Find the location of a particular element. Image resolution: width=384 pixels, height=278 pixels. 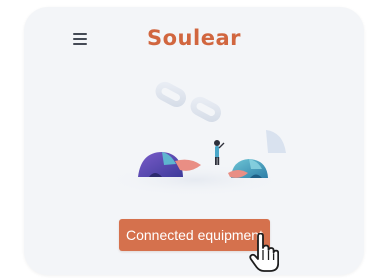

connected-equipment-button: Connected equipment is located at coordinates (194, 235).